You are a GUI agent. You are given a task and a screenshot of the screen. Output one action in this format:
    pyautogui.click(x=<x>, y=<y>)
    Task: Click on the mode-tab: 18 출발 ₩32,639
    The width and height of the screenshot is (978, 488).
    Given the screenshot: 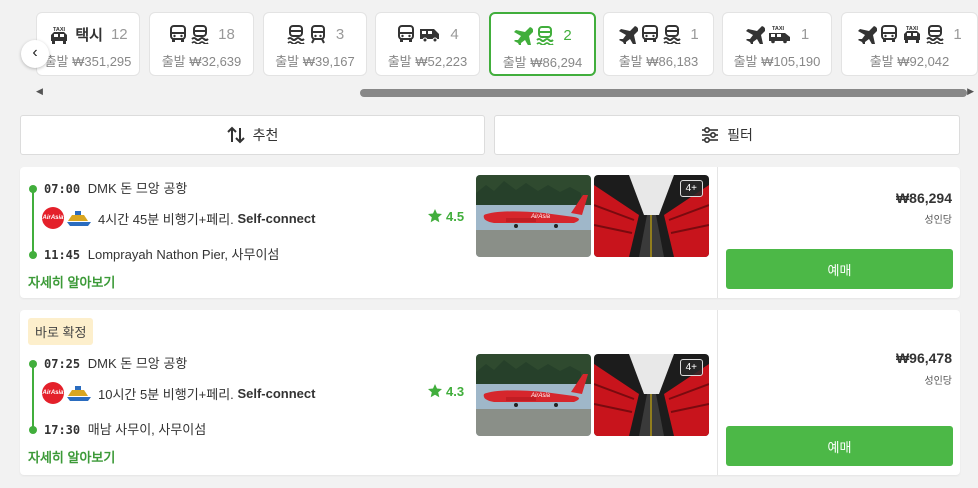 What is the action you would take?
    pyautogui.click(x=201, y=44)
    